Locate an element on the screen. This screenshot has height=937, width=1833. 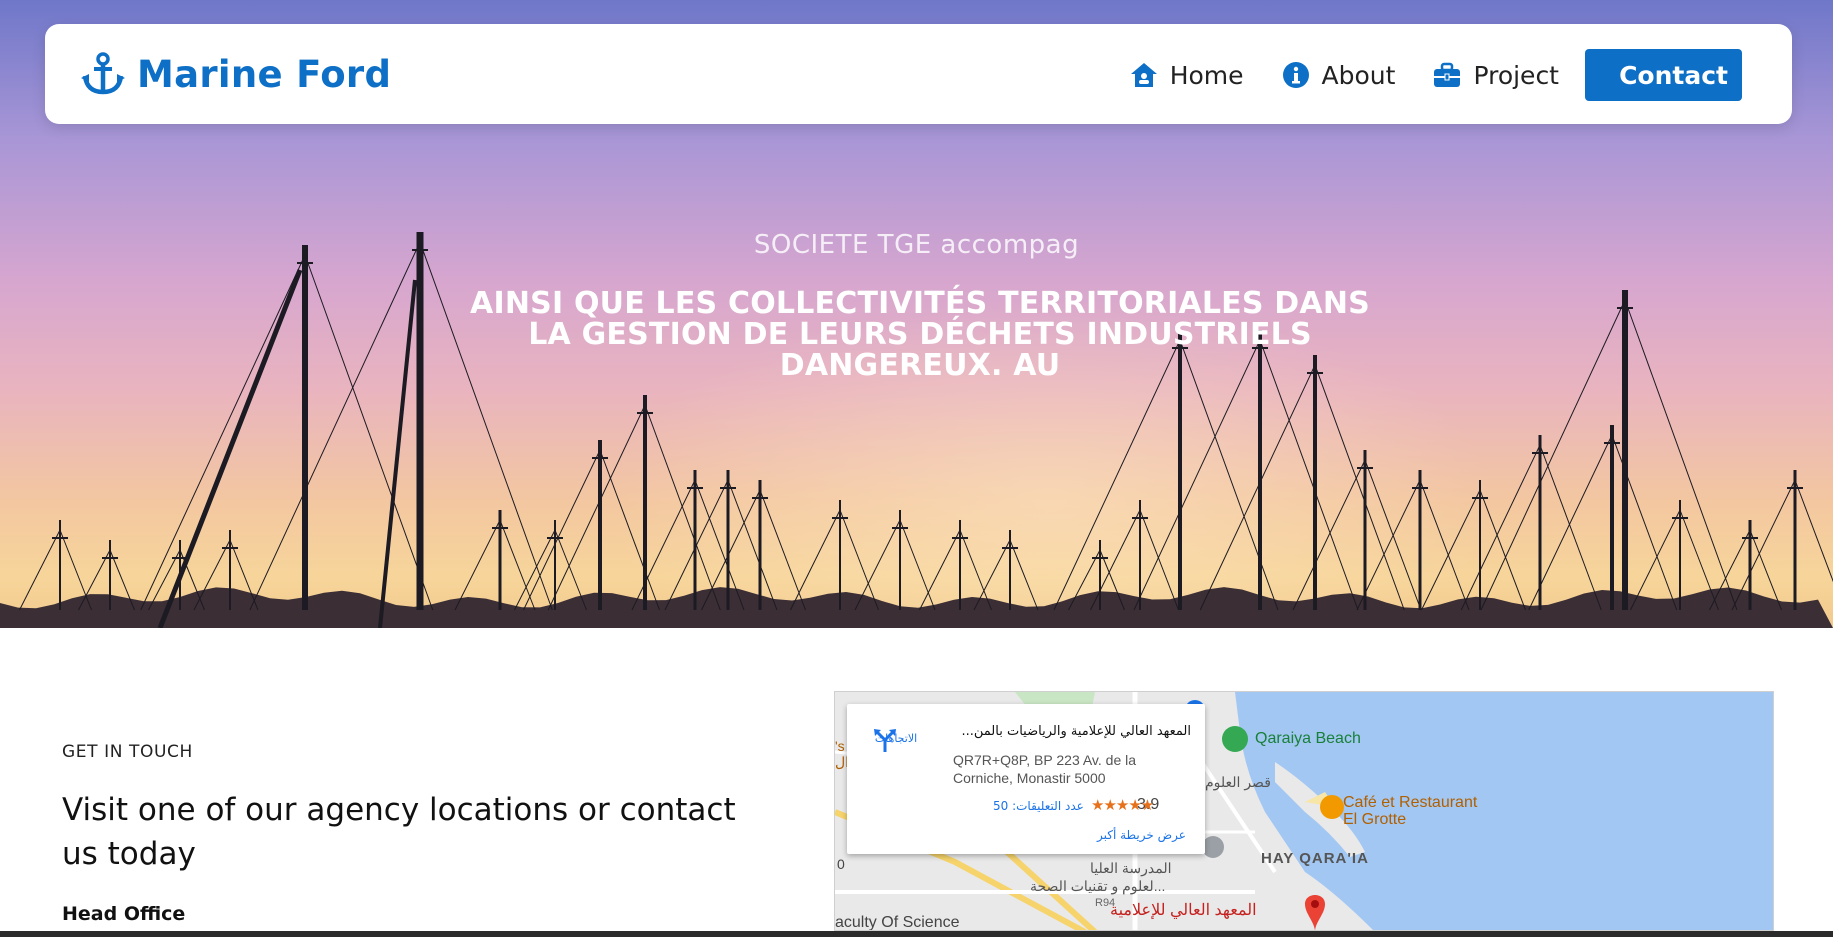
info-icon is located at coordinates (1295, 75).